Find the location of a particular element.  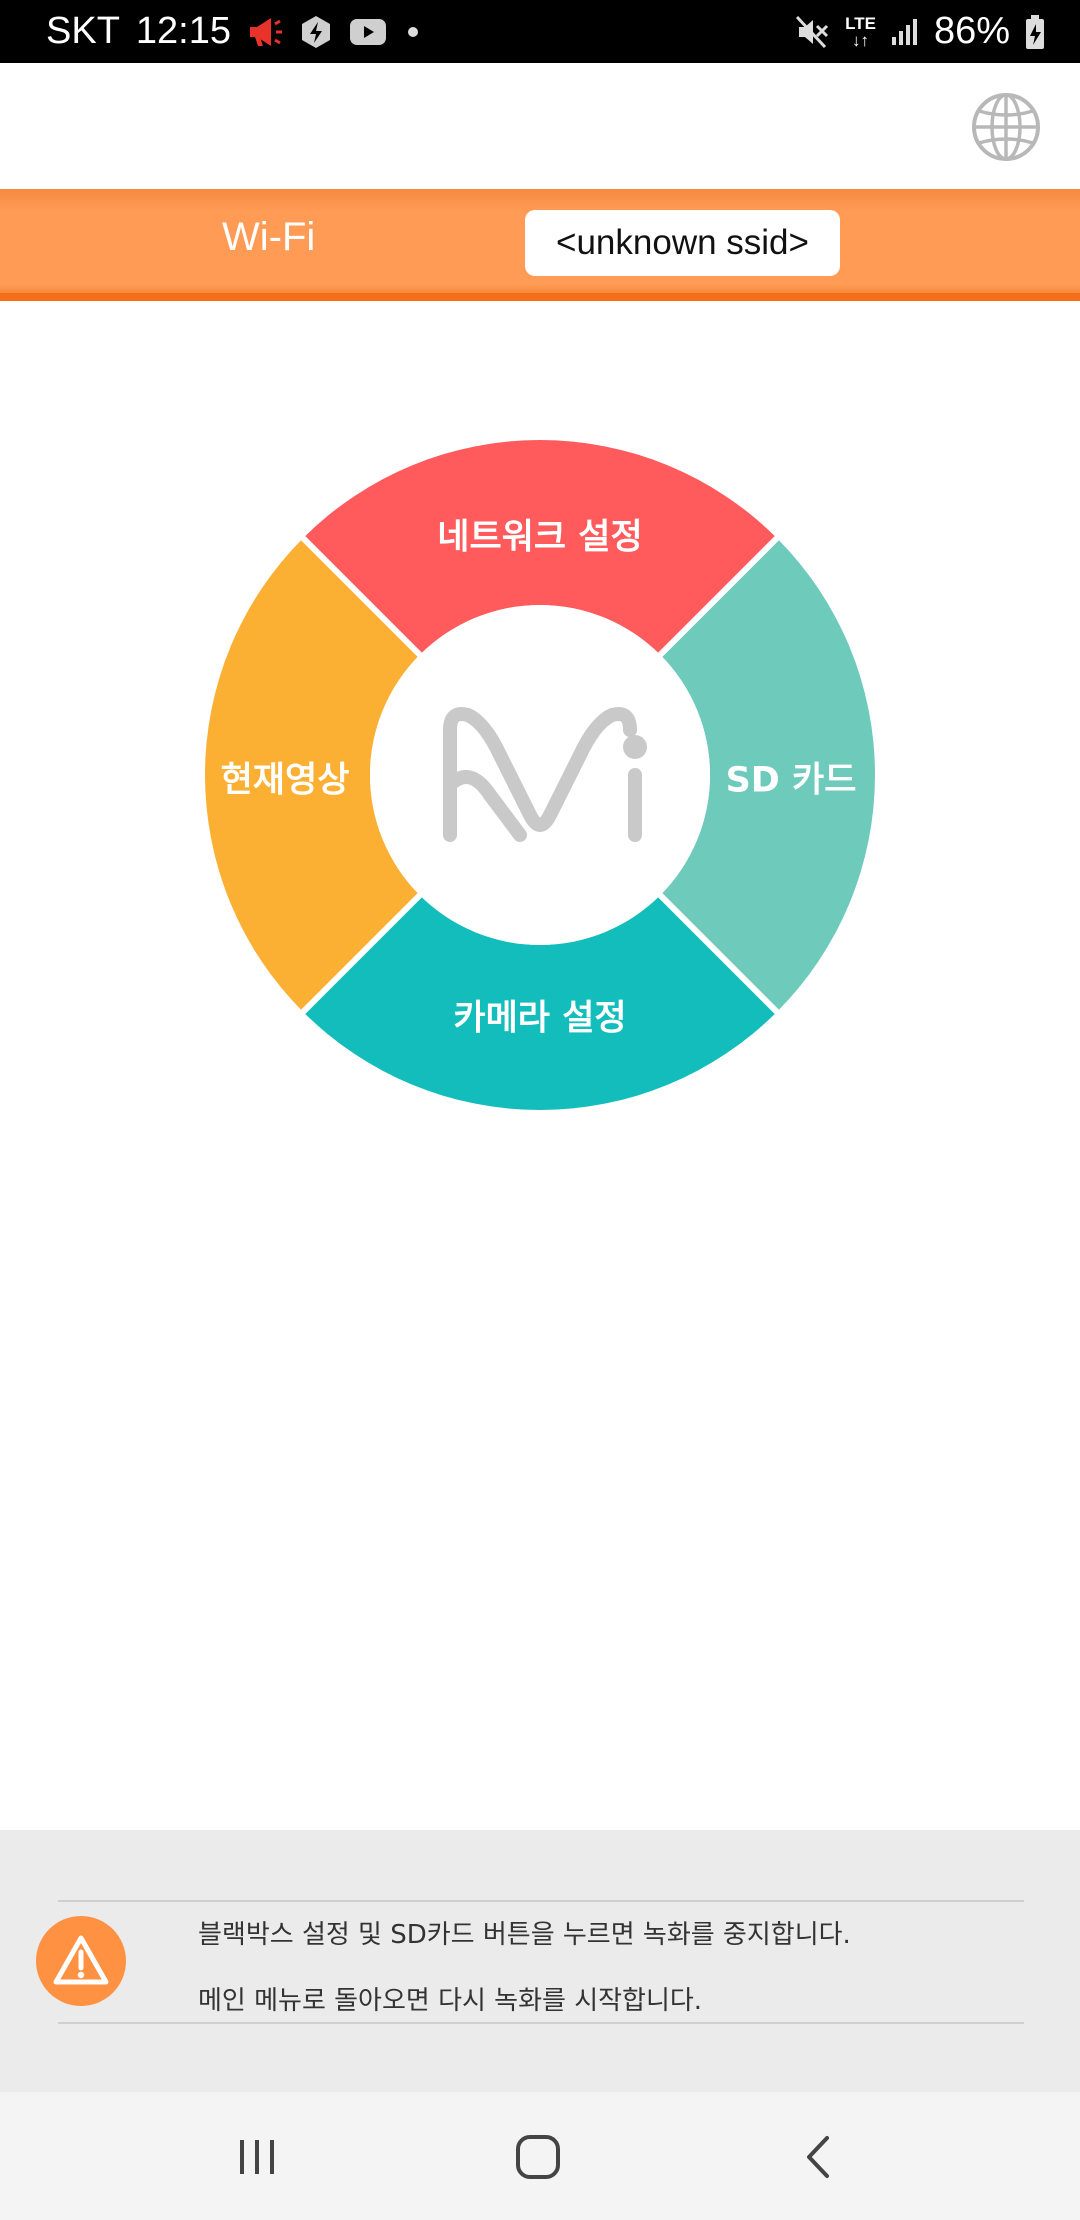

globe-icon is located at coordinates (1006, 127).